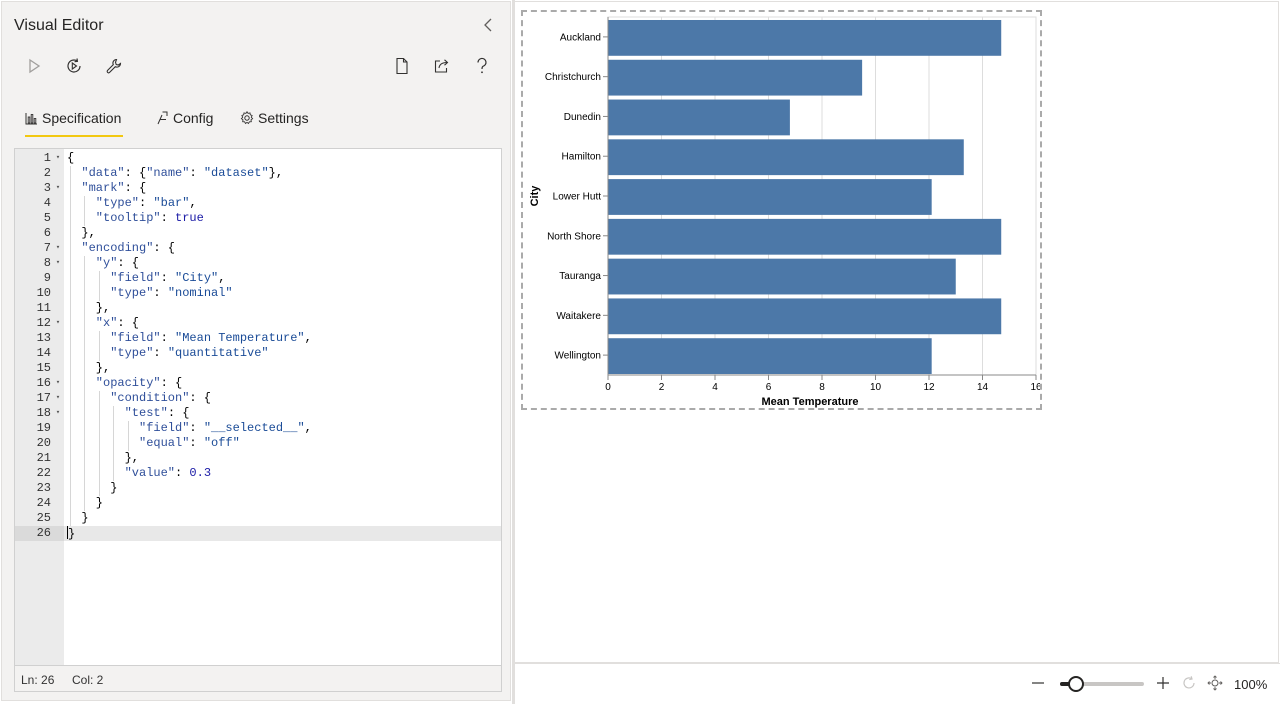 The width and height of the screenshot is (1280, 704). Describe the element at coordinates (258, 473) in the screenshot. I see `code-line: 22 "value": 0.3` at that location.